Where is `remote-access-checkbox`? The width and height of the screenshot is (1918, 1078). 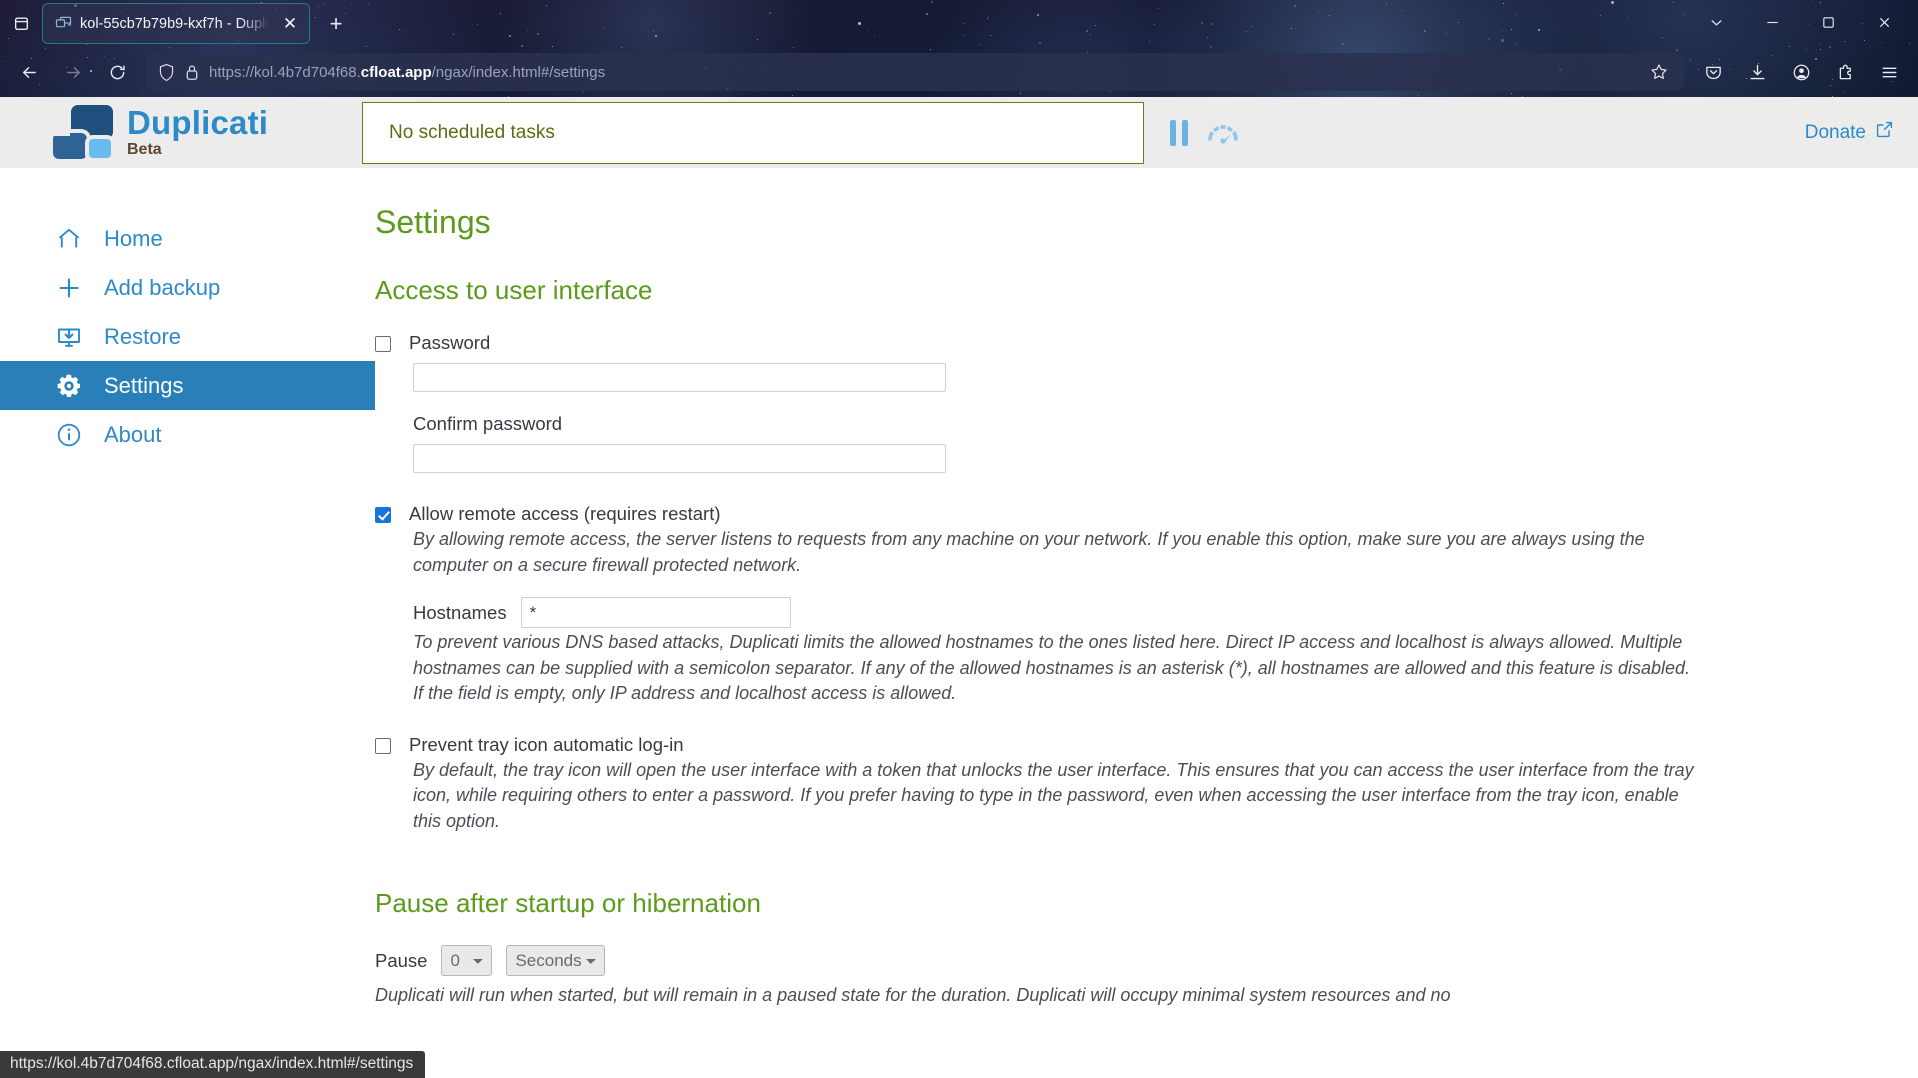 remote-access-checkbox is located at coordinates (383, 515).